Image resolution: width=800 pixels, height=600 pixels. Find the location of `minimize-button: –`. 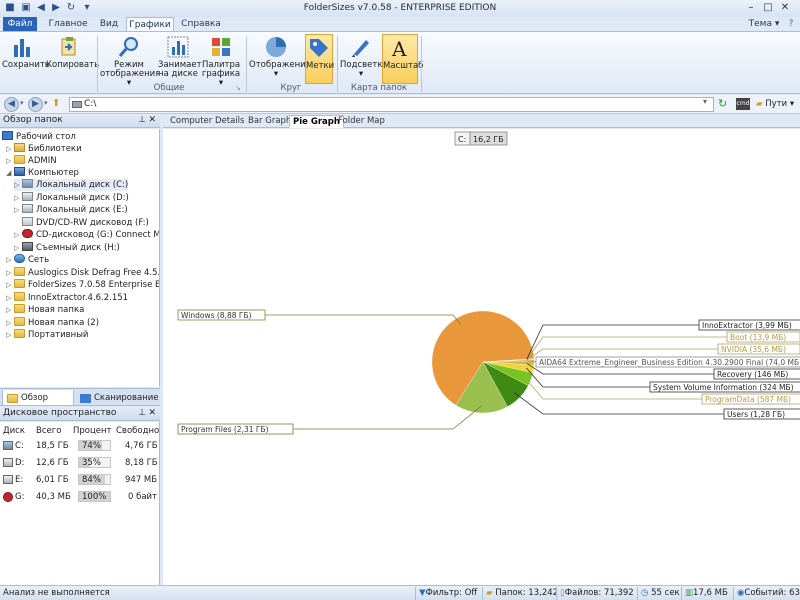

minimize-button: – is located at coordinates (751, 7).